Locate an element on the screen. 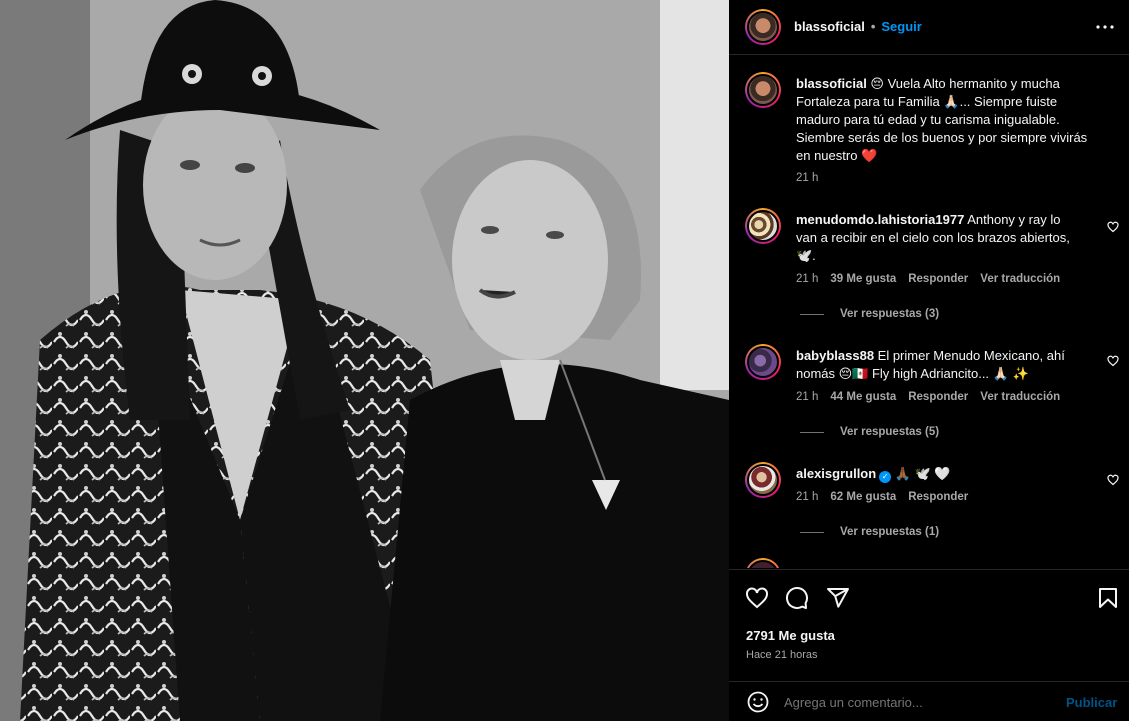 Image resolution: width=1129 pixels, height=721 pixels. author-username: blassoficial is located at coordinates (829, 26).